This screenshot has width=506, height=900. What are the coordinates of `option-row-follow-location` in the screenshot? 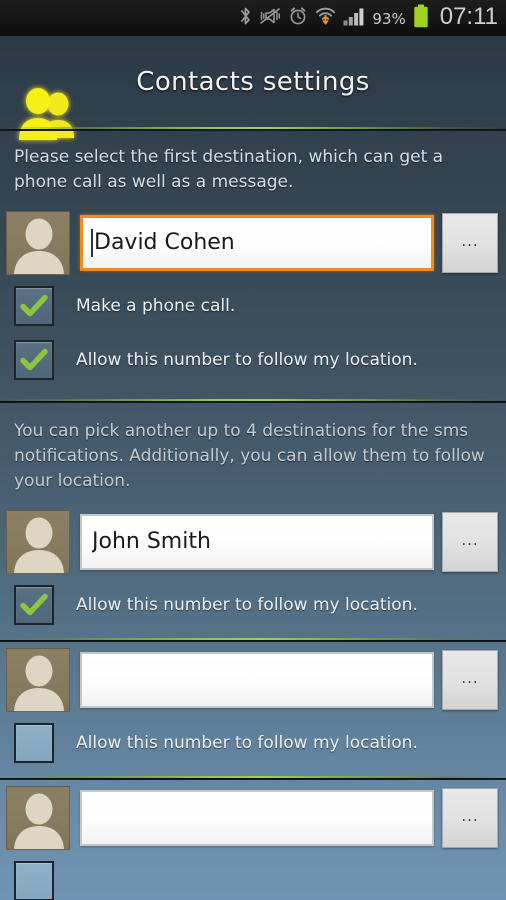 It's located at (253, 877).